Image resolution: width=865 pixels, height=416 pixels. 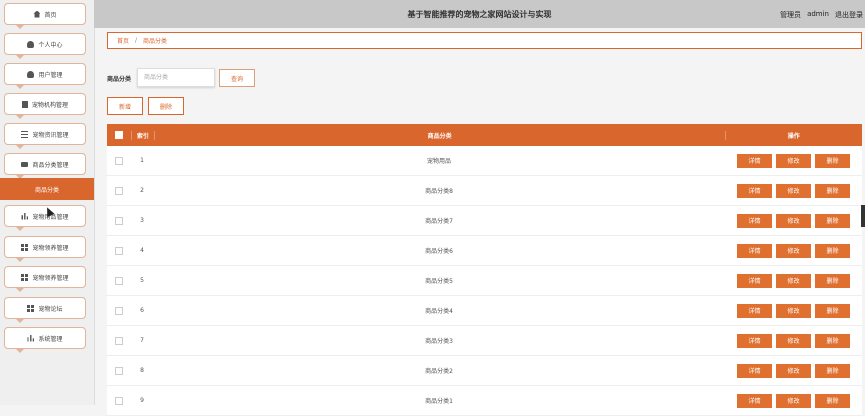 I want to click on sidebar-item-pet-adopt: 宠物领养管理, so click(x=45, y=279).